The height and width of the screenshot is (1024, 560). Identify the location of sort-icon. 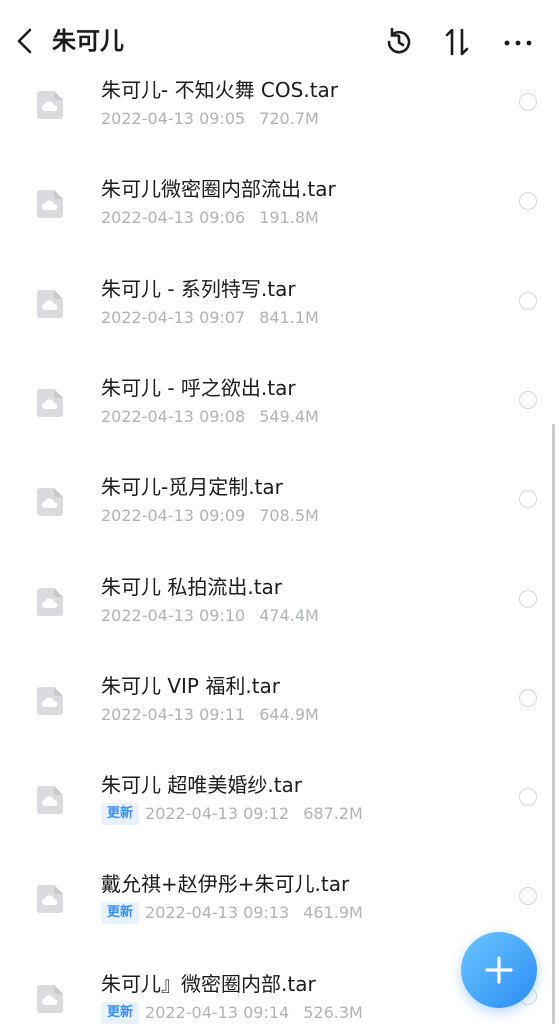
(457, 42).